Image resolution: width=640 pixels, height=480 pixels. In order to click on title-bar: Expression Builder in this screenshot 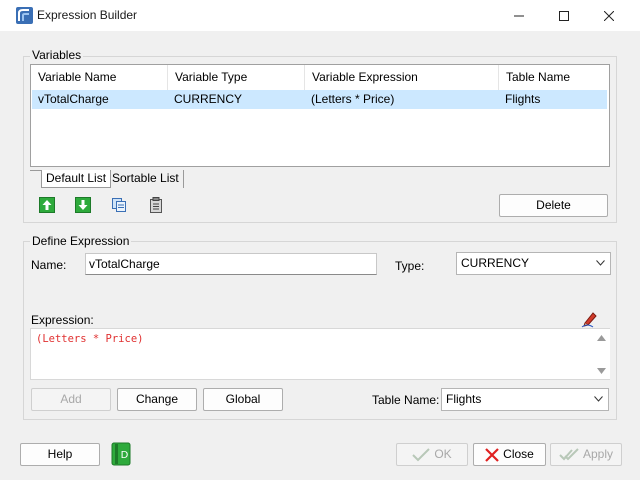, I will do `click(320, 15)`.